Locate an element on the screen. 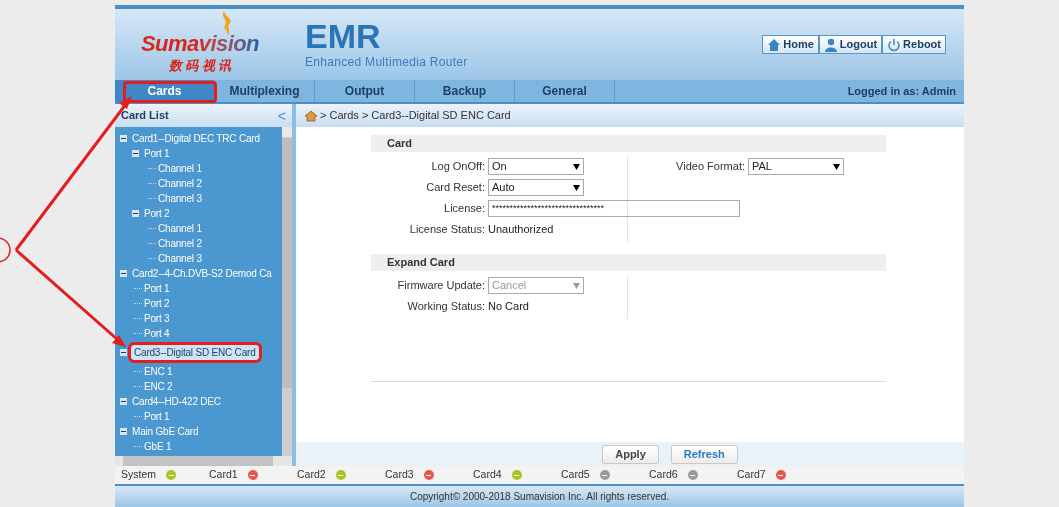 This screenshot has width=1059, height=507. person-icon is located at coordinates (830, 44).